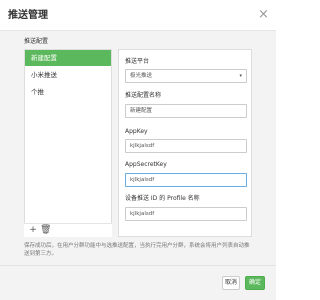 The image size is (320, 300). Describe the element at coordinates (141, 76) in the screenshot. I see `platform-value: 极光推送` at that location.